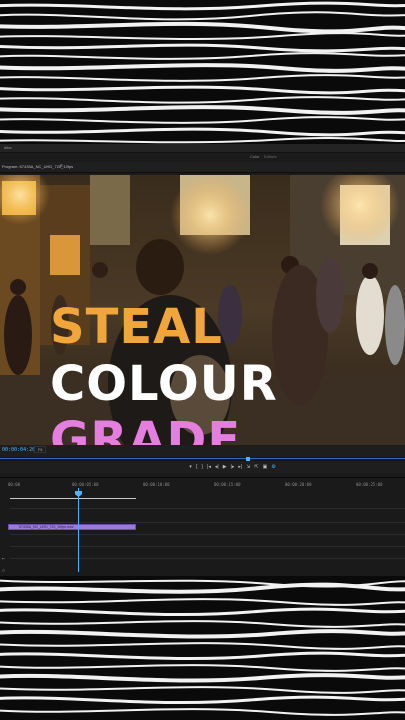 This screenshot has width=405, height=720. Describe the element at coordinates (190, 467) in the screenshot. I see `marker-icon: ▾` at that location.